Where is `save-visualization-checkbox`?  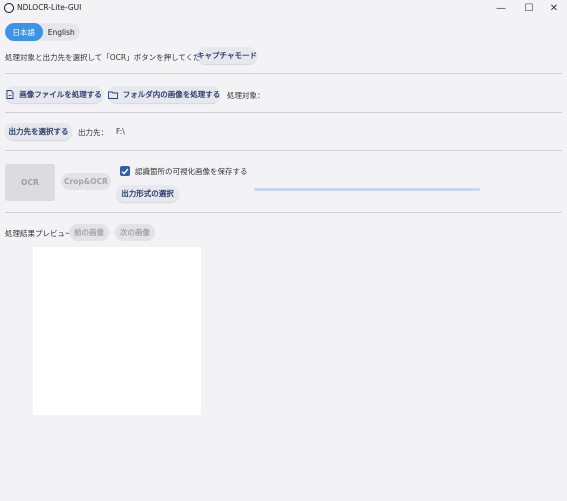 save-visualization-checkbox is located at coordinates (125, 171).